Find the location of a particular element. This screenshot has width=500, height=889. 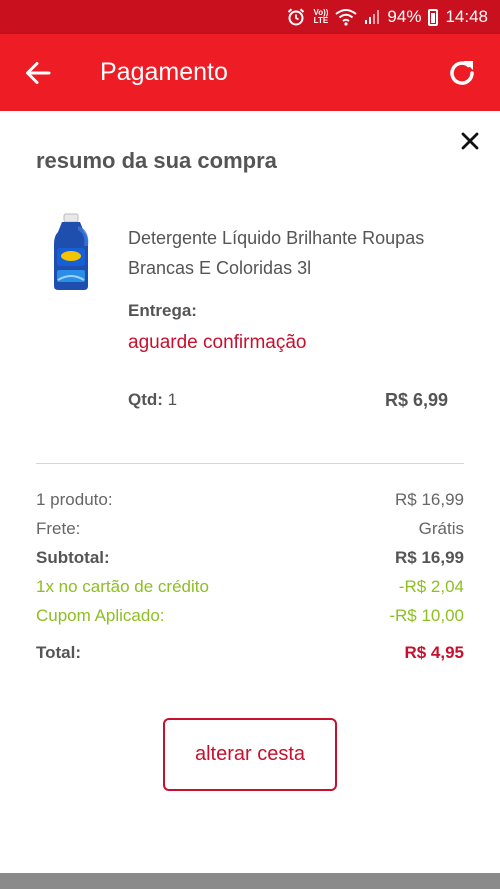

total-label: Total: is located at coordinates (59, 652).